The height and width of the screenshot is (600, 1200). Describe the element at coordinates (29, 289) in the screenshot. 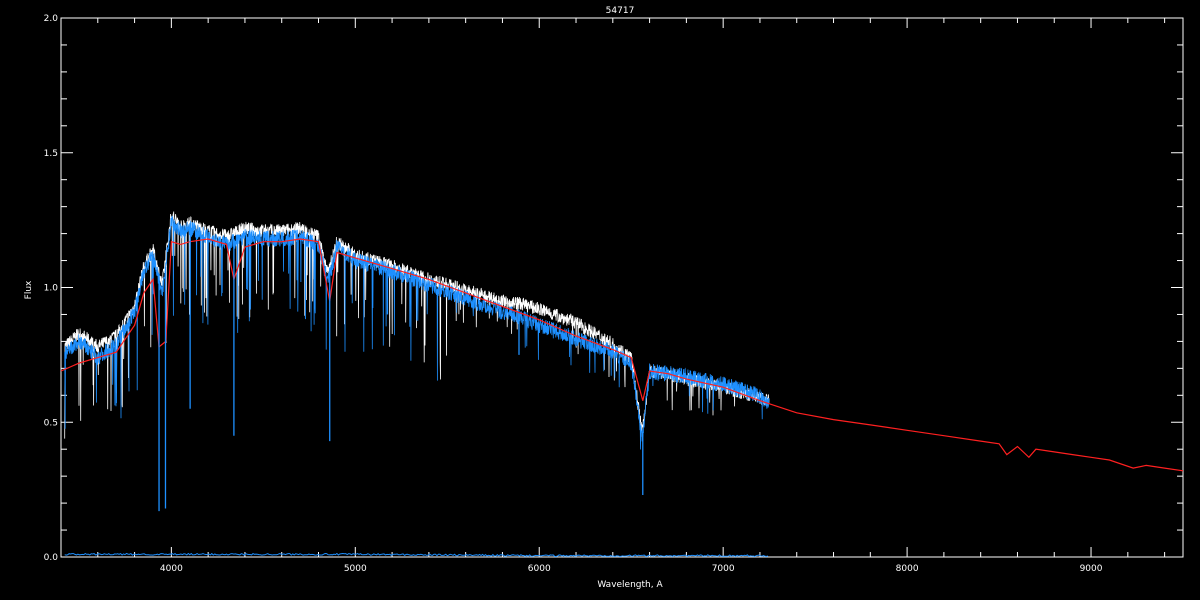

I see `y-axis-label: Flux` at that location.